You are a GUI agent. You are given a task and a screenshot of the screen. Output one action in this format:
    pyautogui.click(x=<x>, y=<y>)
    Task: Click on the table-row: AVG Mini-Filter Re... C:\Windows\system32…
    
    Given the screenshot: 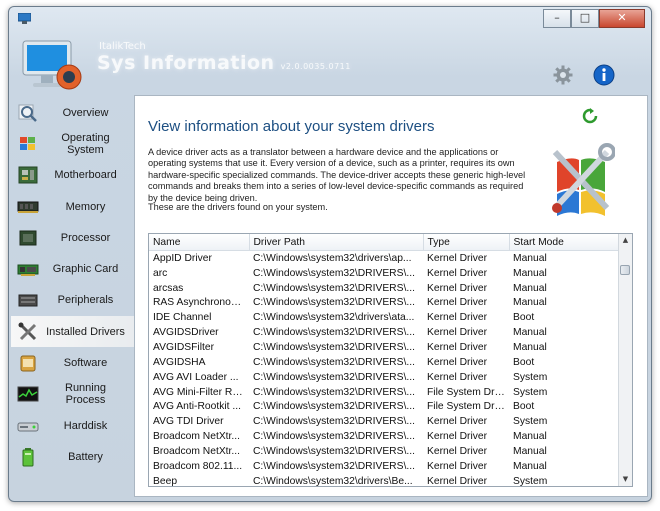 What is the action you would take?
    pyautogui.click(x=384, y=392)
    